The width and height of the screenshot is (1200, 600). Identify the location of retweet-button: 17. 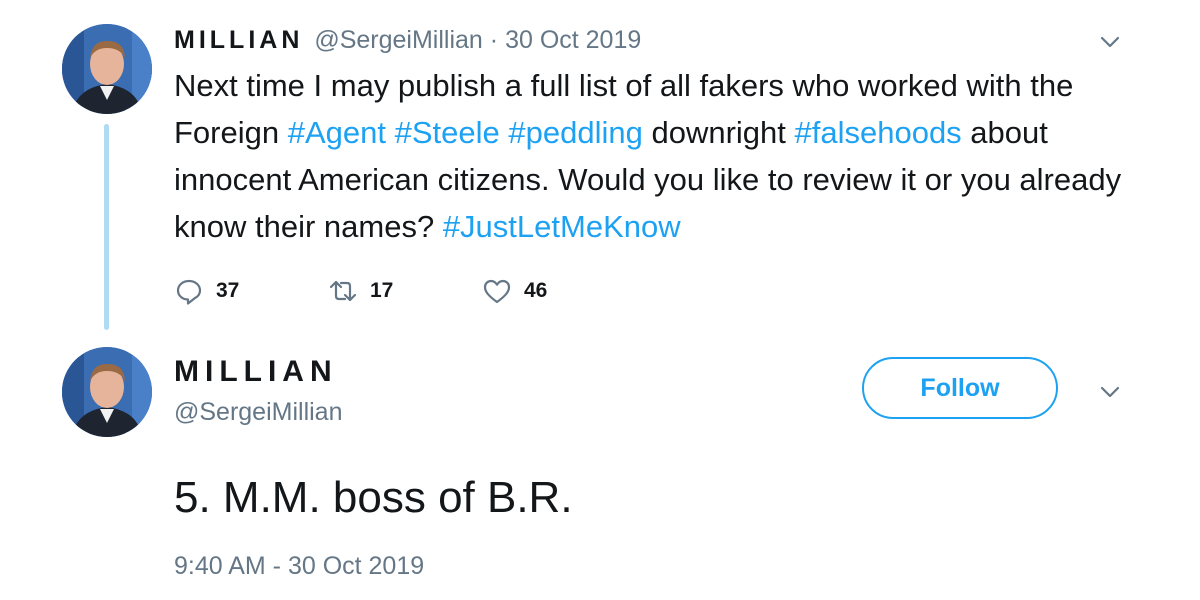
(360, 291).